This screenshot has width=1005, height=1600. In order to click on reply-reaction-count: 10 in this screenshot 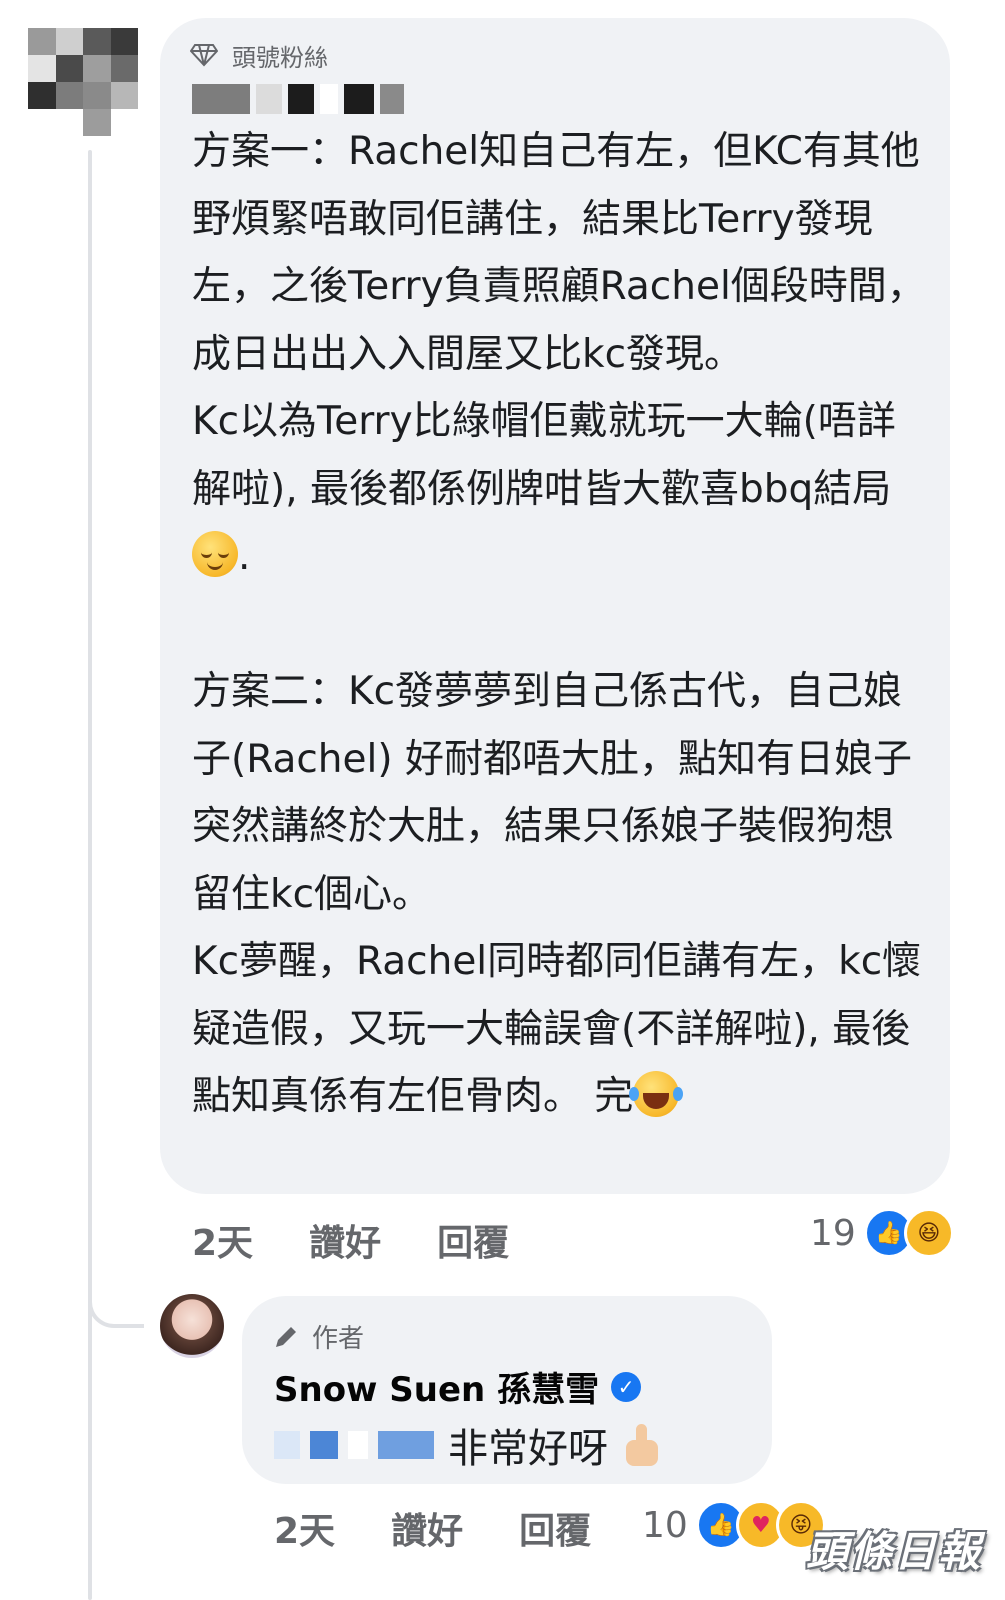, I will do `click(665, 1525)`.